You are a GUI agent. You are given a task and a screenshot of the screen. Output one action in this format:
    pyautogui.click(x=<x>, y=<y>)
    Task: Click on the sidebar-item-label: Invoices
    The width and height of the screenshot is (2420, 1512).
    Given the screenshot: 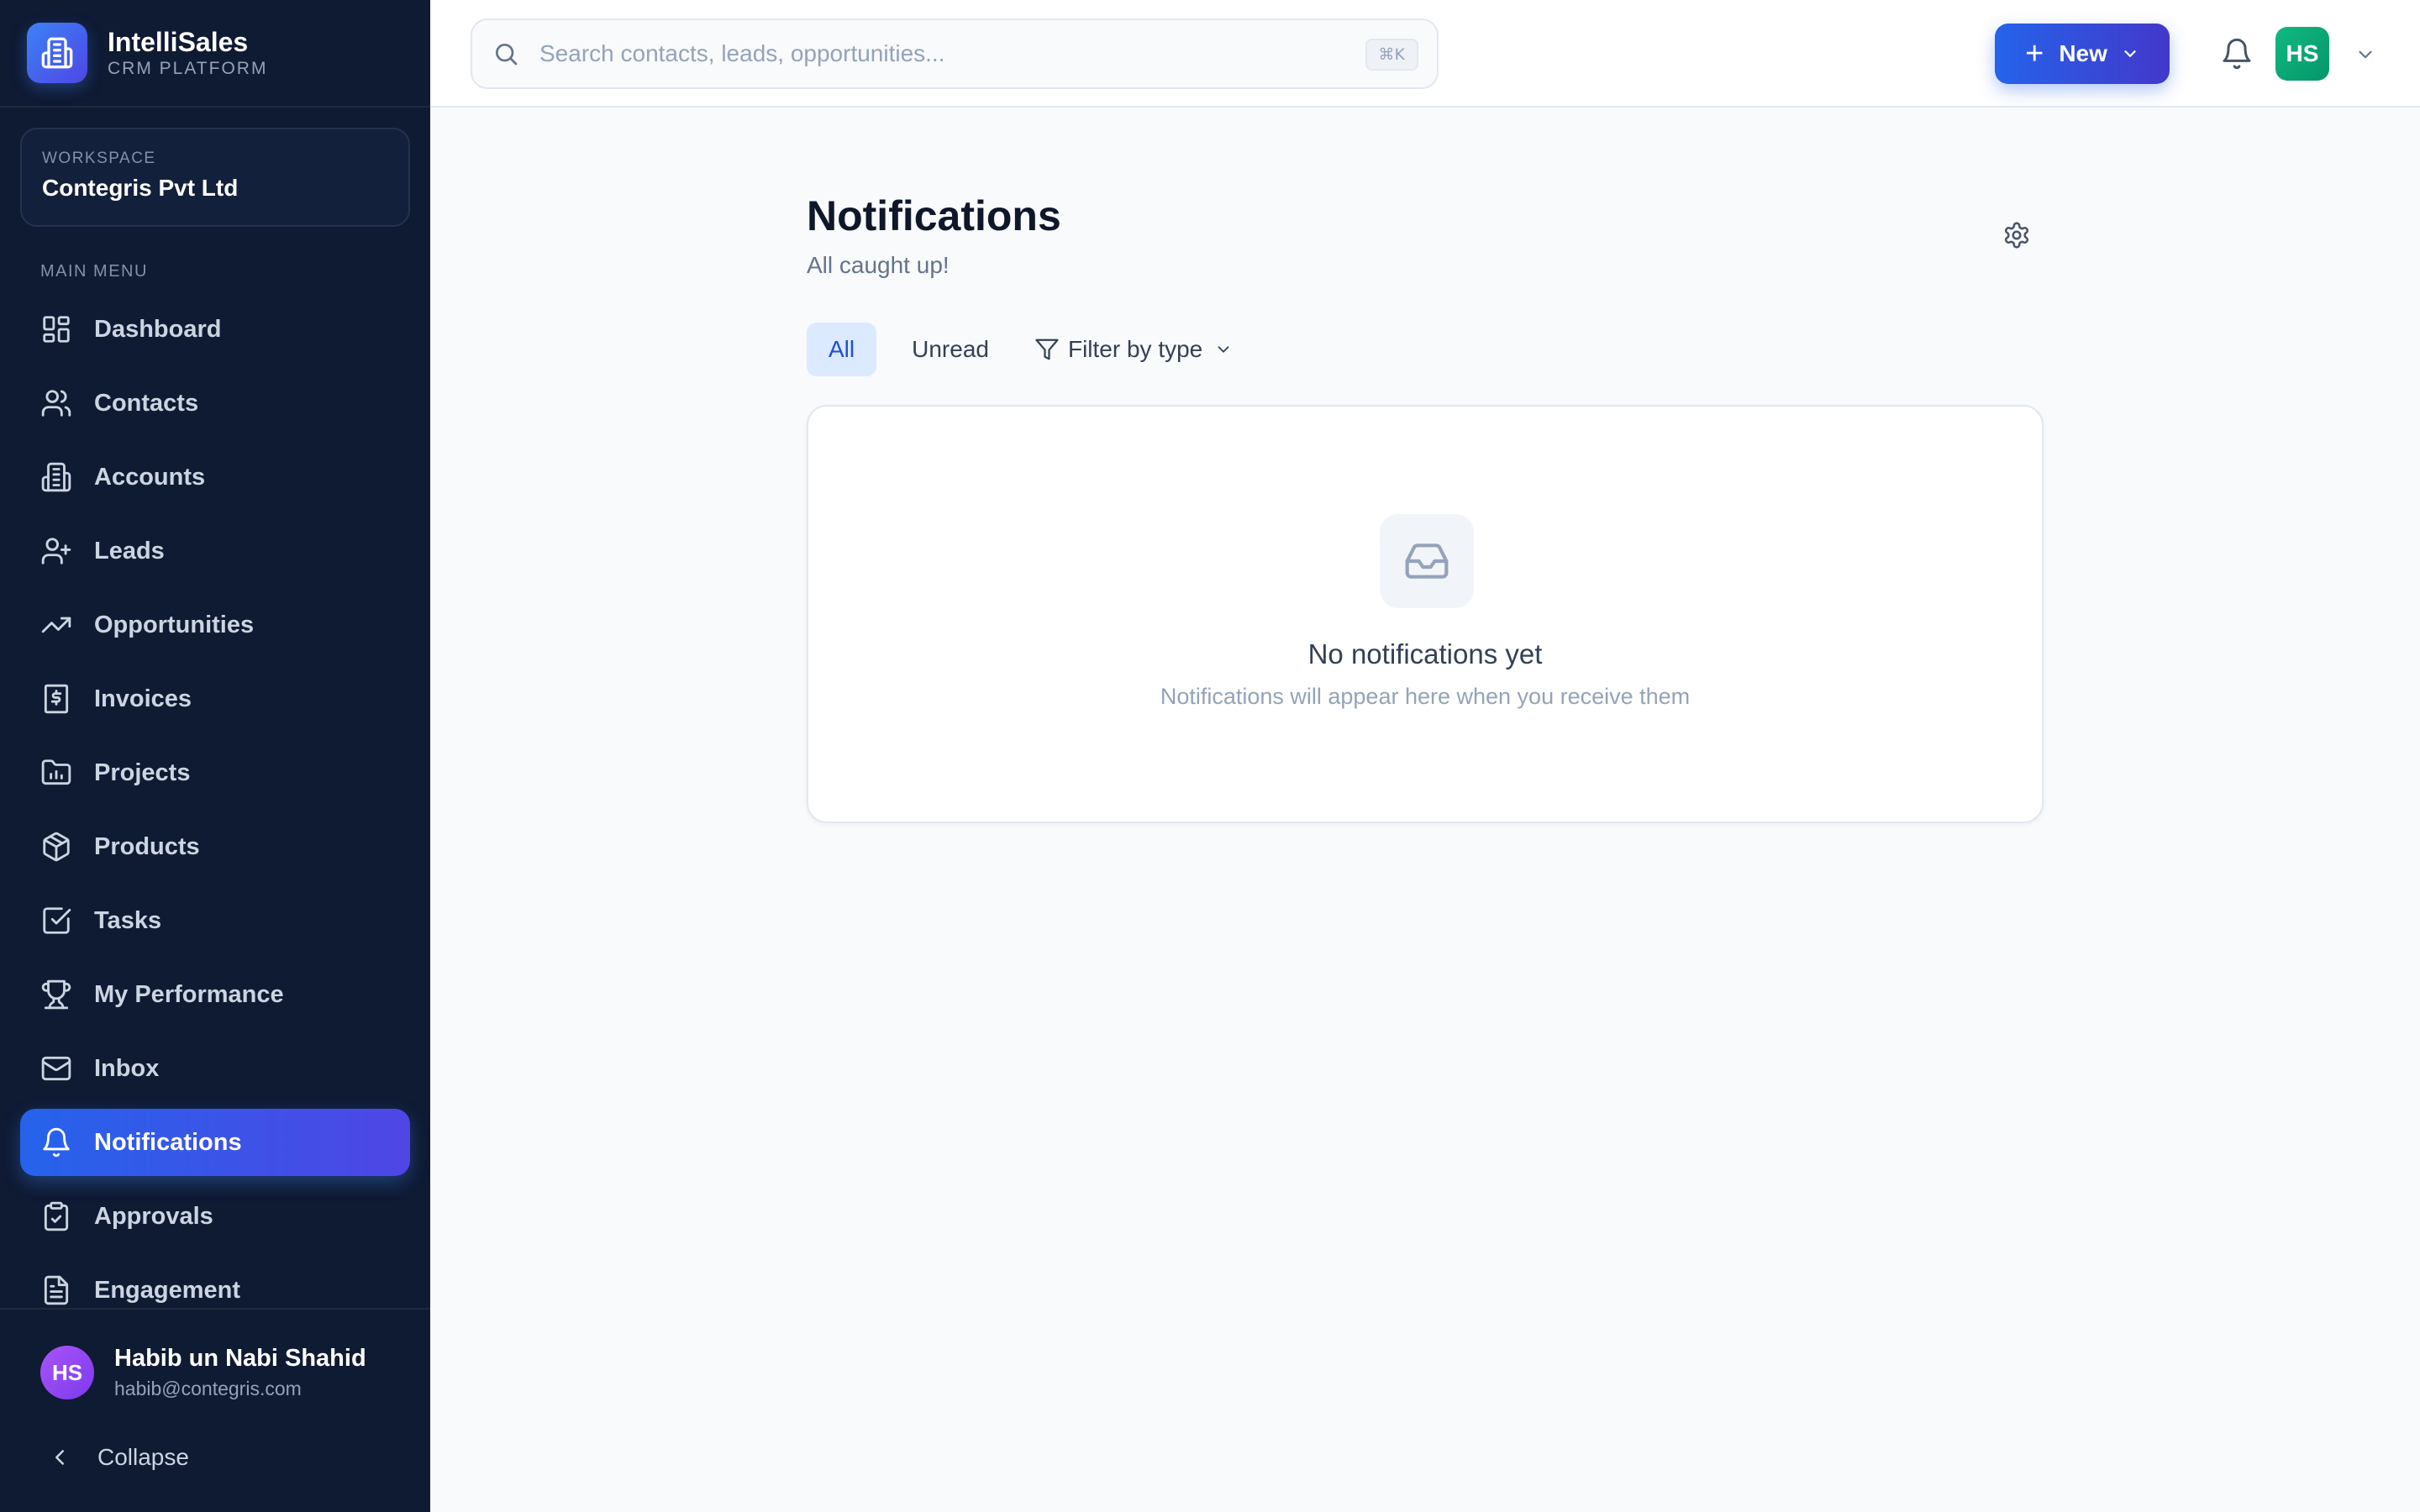 What is the action you would take?
    pyautogui.click(x=143, y=698)
    